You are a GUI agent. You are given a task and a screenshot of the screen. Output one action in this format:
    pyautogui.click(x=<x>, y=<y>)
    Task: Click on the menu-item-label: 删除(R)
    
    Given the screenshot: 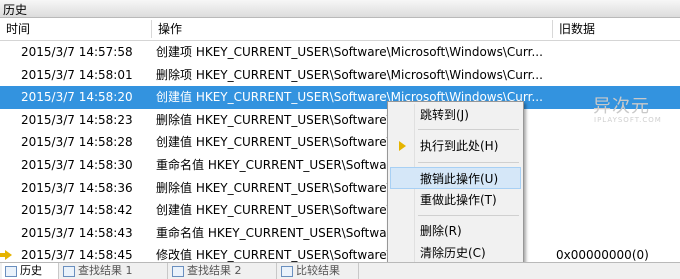 What is the action you would take?
    pyautogui.click(x=441, y=231)
    